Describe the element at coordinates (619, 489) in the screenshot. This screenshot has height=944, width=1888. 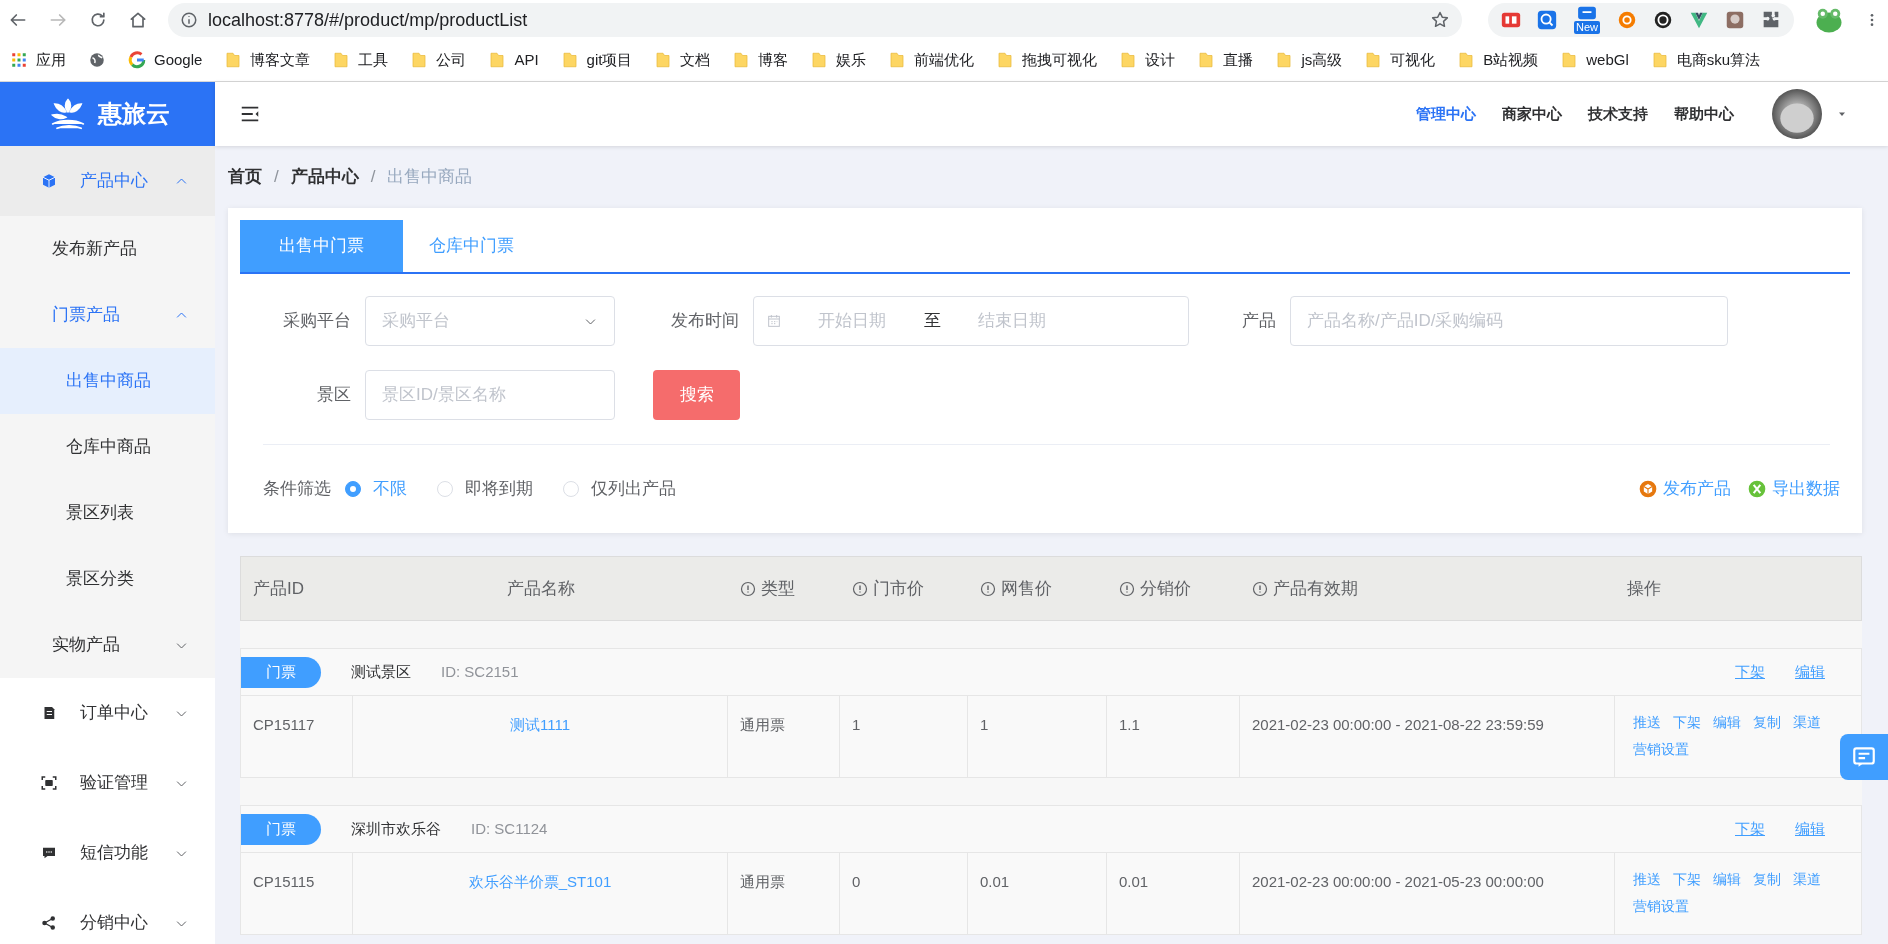
I see `radio-option: 仅列出产品` at that location.